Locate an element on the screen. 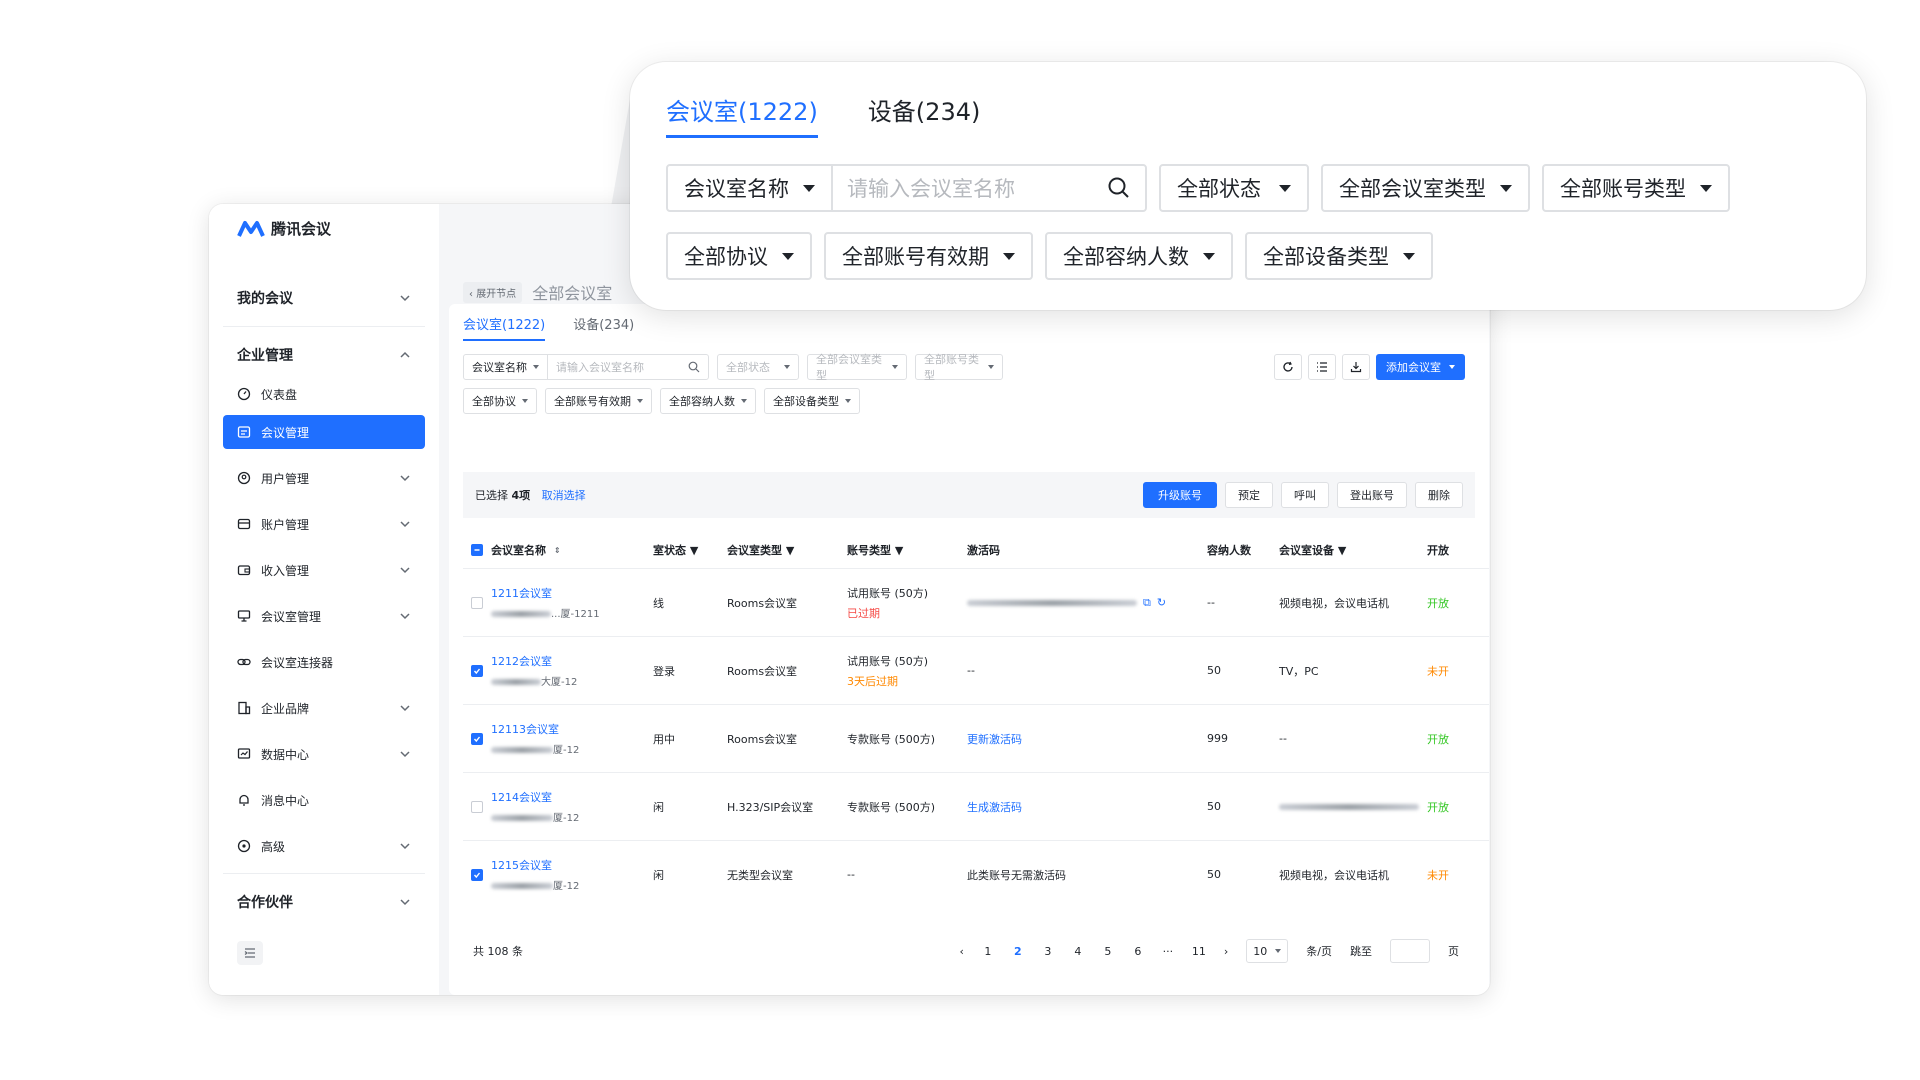  prev-page-icon: ‹ is located at coordinates (961, 951).